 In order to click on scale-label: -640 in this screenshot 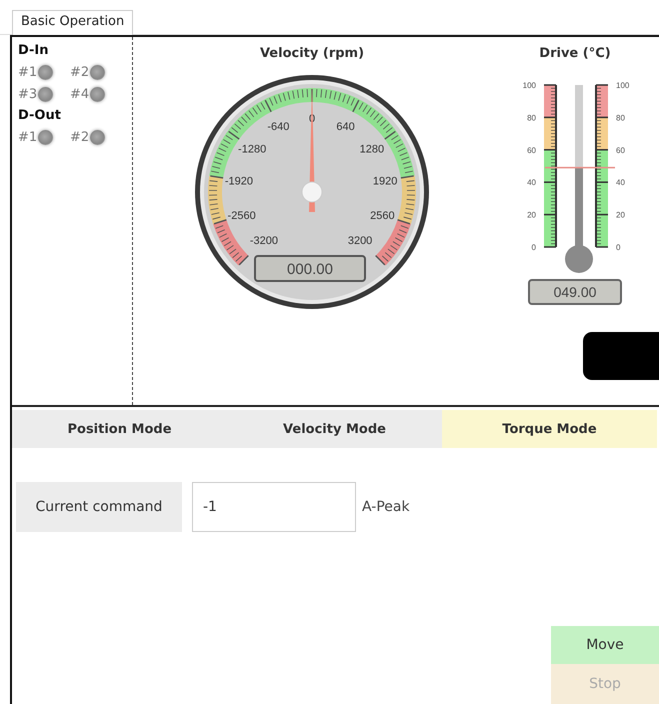, I will do `click(278, 127)`.